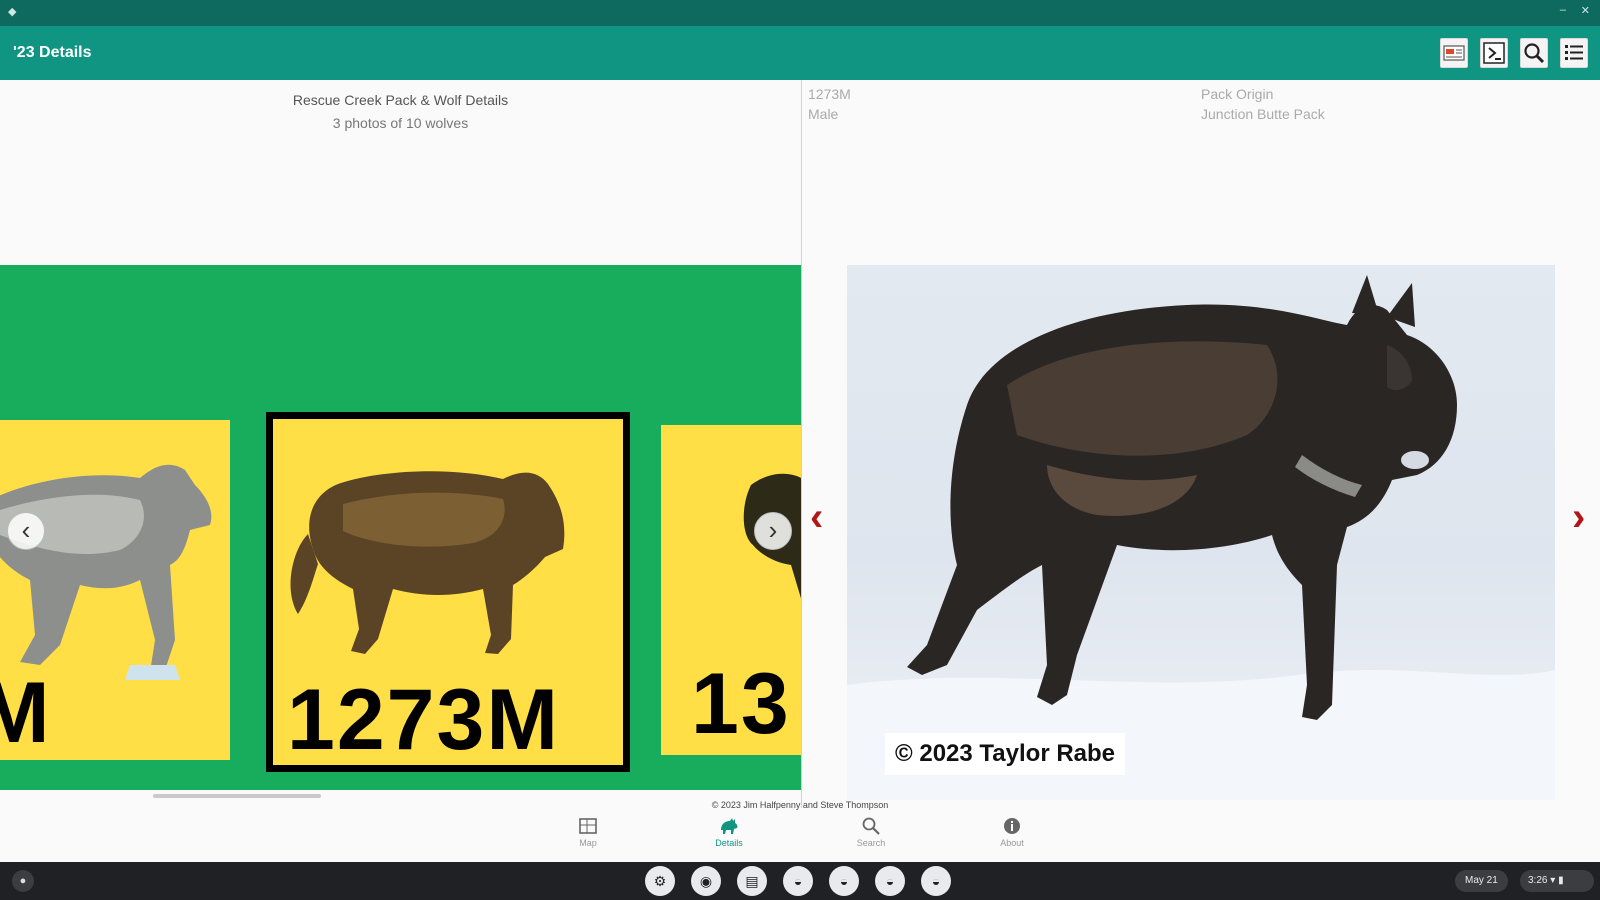 The width and height of the screenshot is (1600, 900). Describe the element at coordinates (106, 572) in the screenshot. I see `wolf-silhouette-grey` at that location.